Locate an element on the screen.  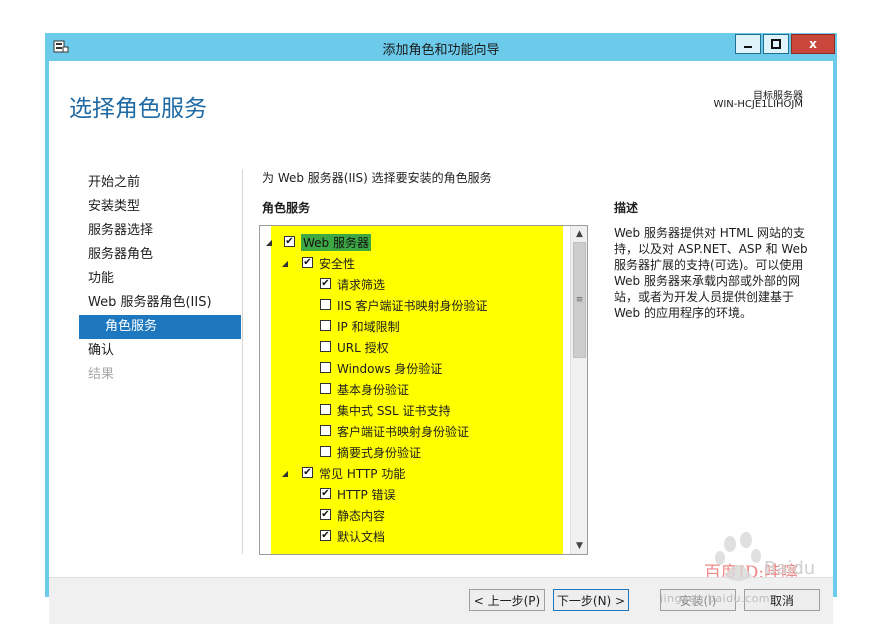
tree-row: ◢ ✔ Web 服务器 is located at coordinates (415, 241).